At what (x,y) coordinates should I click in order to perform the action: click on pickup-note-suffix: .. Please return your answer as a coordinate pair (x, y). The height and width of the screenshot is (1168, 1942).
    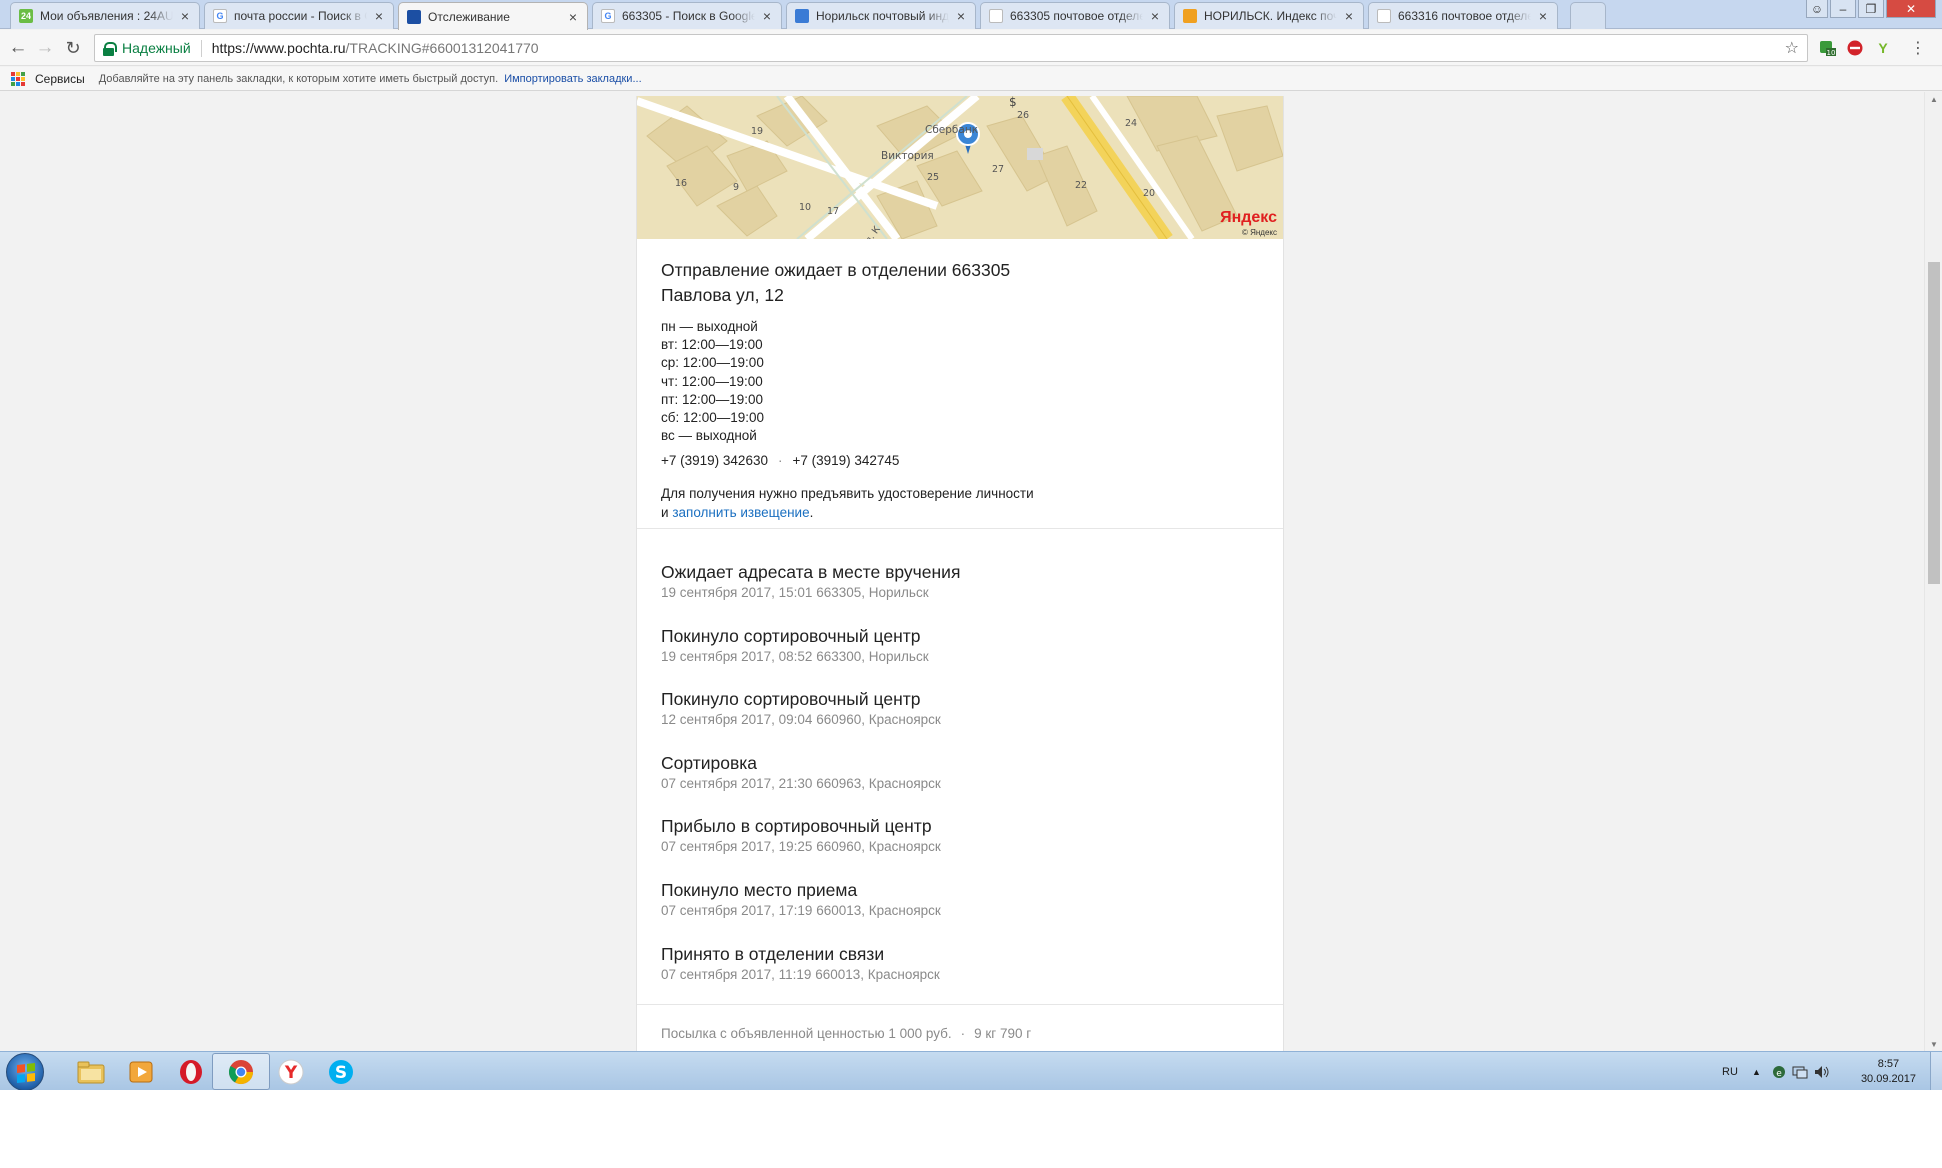
    Looking at the image, I should click on (811, 512).